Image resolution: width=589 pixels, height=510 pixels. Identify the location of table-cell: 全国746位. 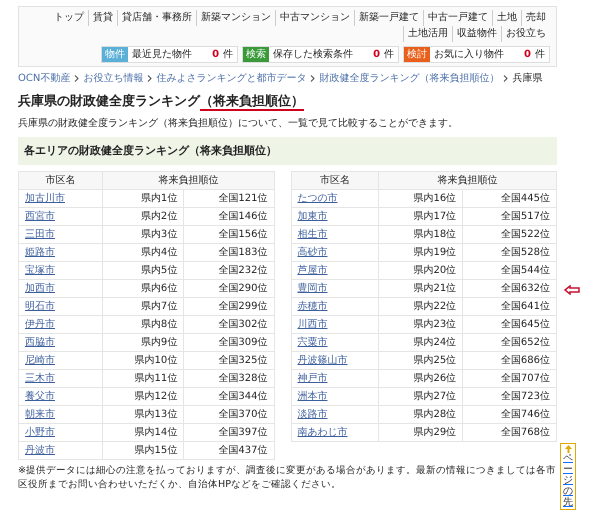
(509, 415).